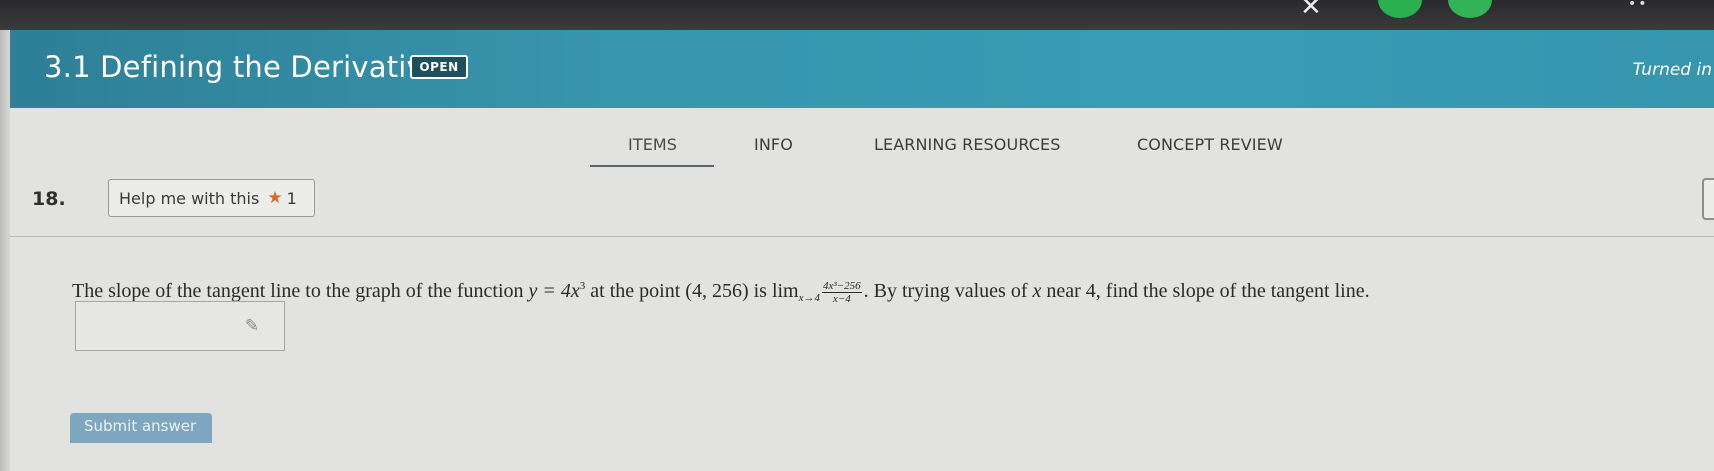 Image resolution: width=1714 pixels, height=471 pixels. What do you see at coordinates (275, 198) in the screenshot?
I see `star-icon: ★` at bounding box center [275, 198].